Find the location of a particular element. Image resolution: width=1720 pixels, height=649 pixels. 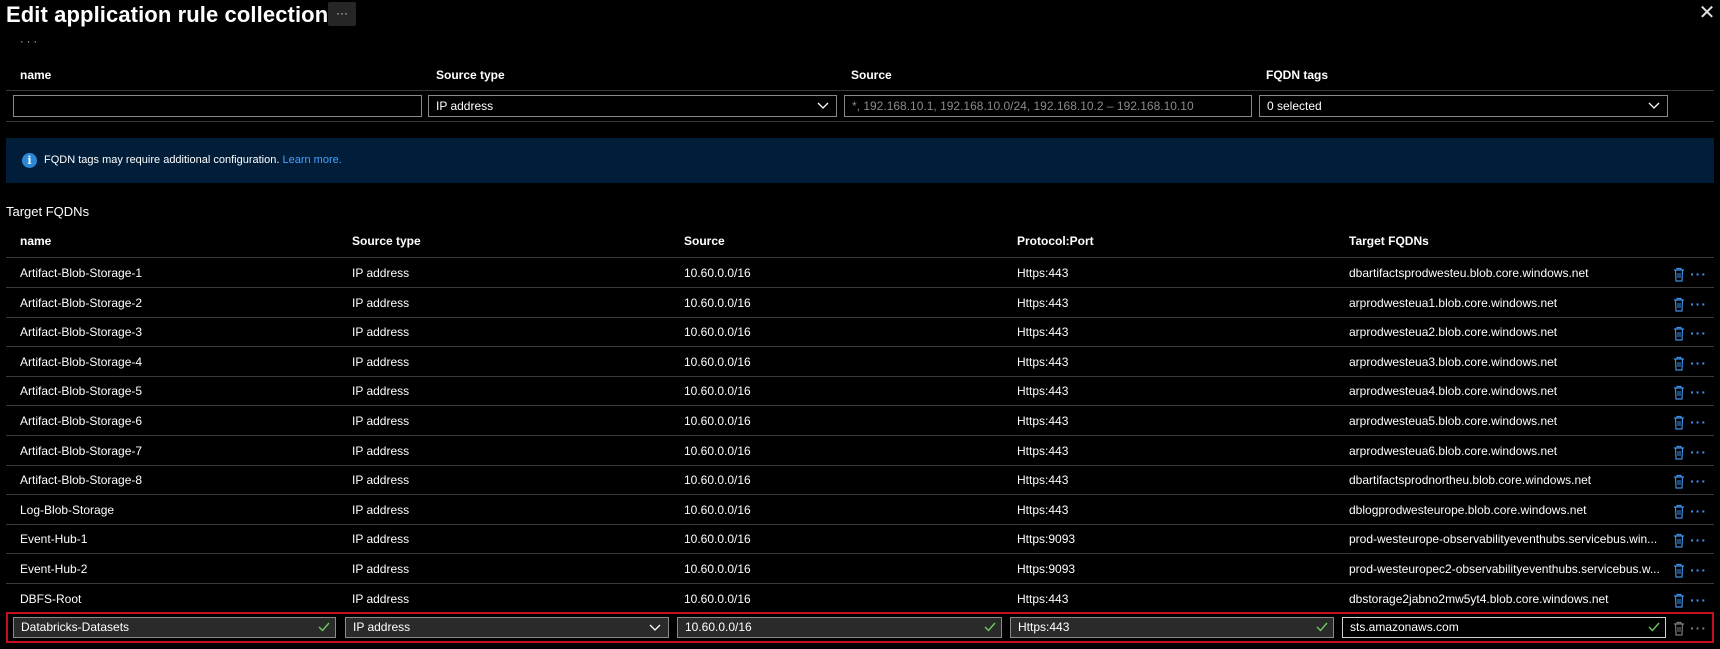

rule-protocol-port-input: Https:443 is located at coordinates (1172, 627).